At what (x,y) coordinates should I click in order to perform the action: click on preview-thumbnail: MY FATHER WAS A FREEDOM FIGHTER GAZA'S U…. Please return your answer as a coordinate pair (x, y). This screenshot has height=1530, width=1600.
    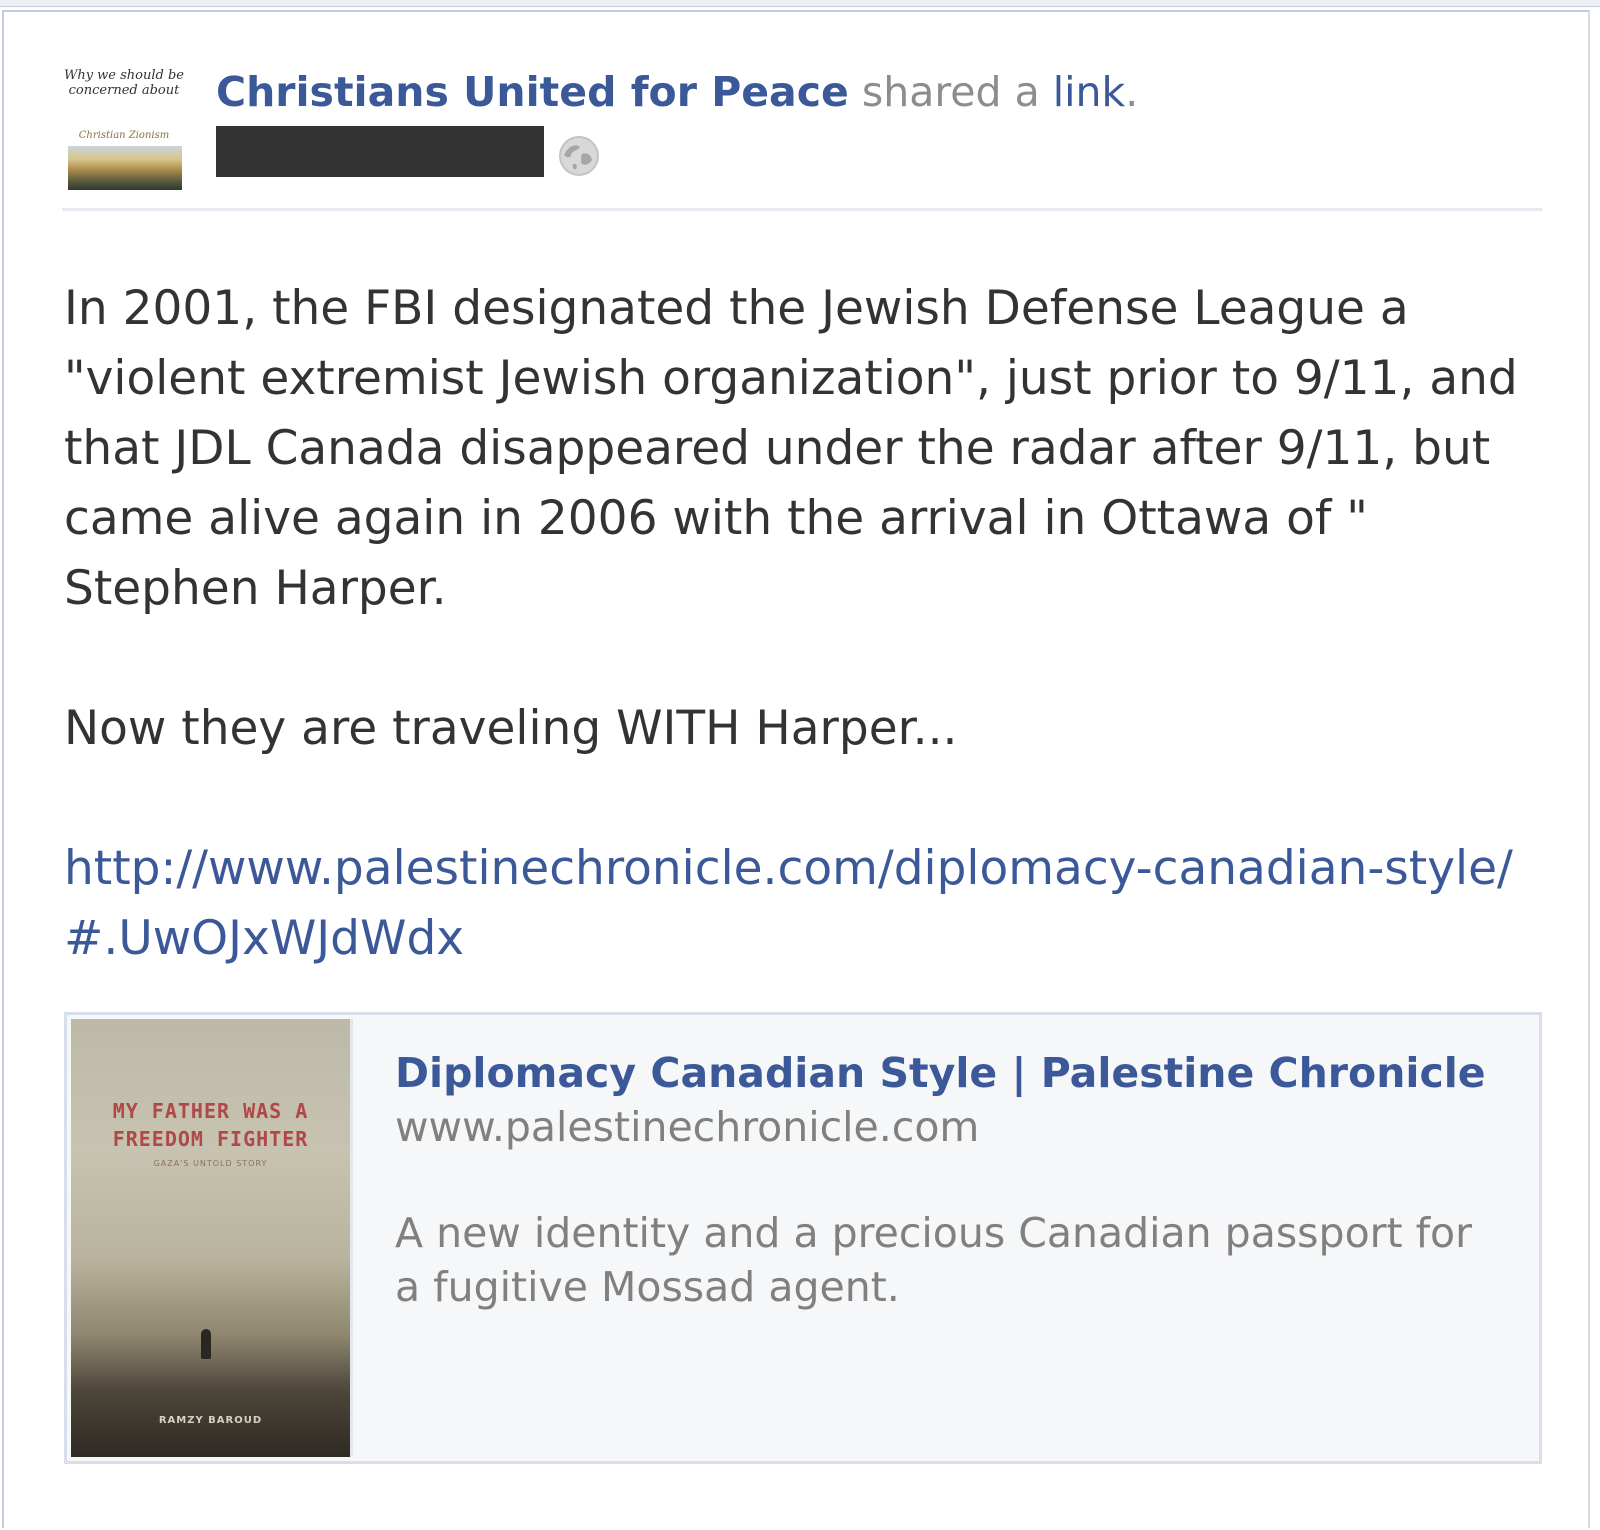
    Looking at the image, I should click on (212, 1238).